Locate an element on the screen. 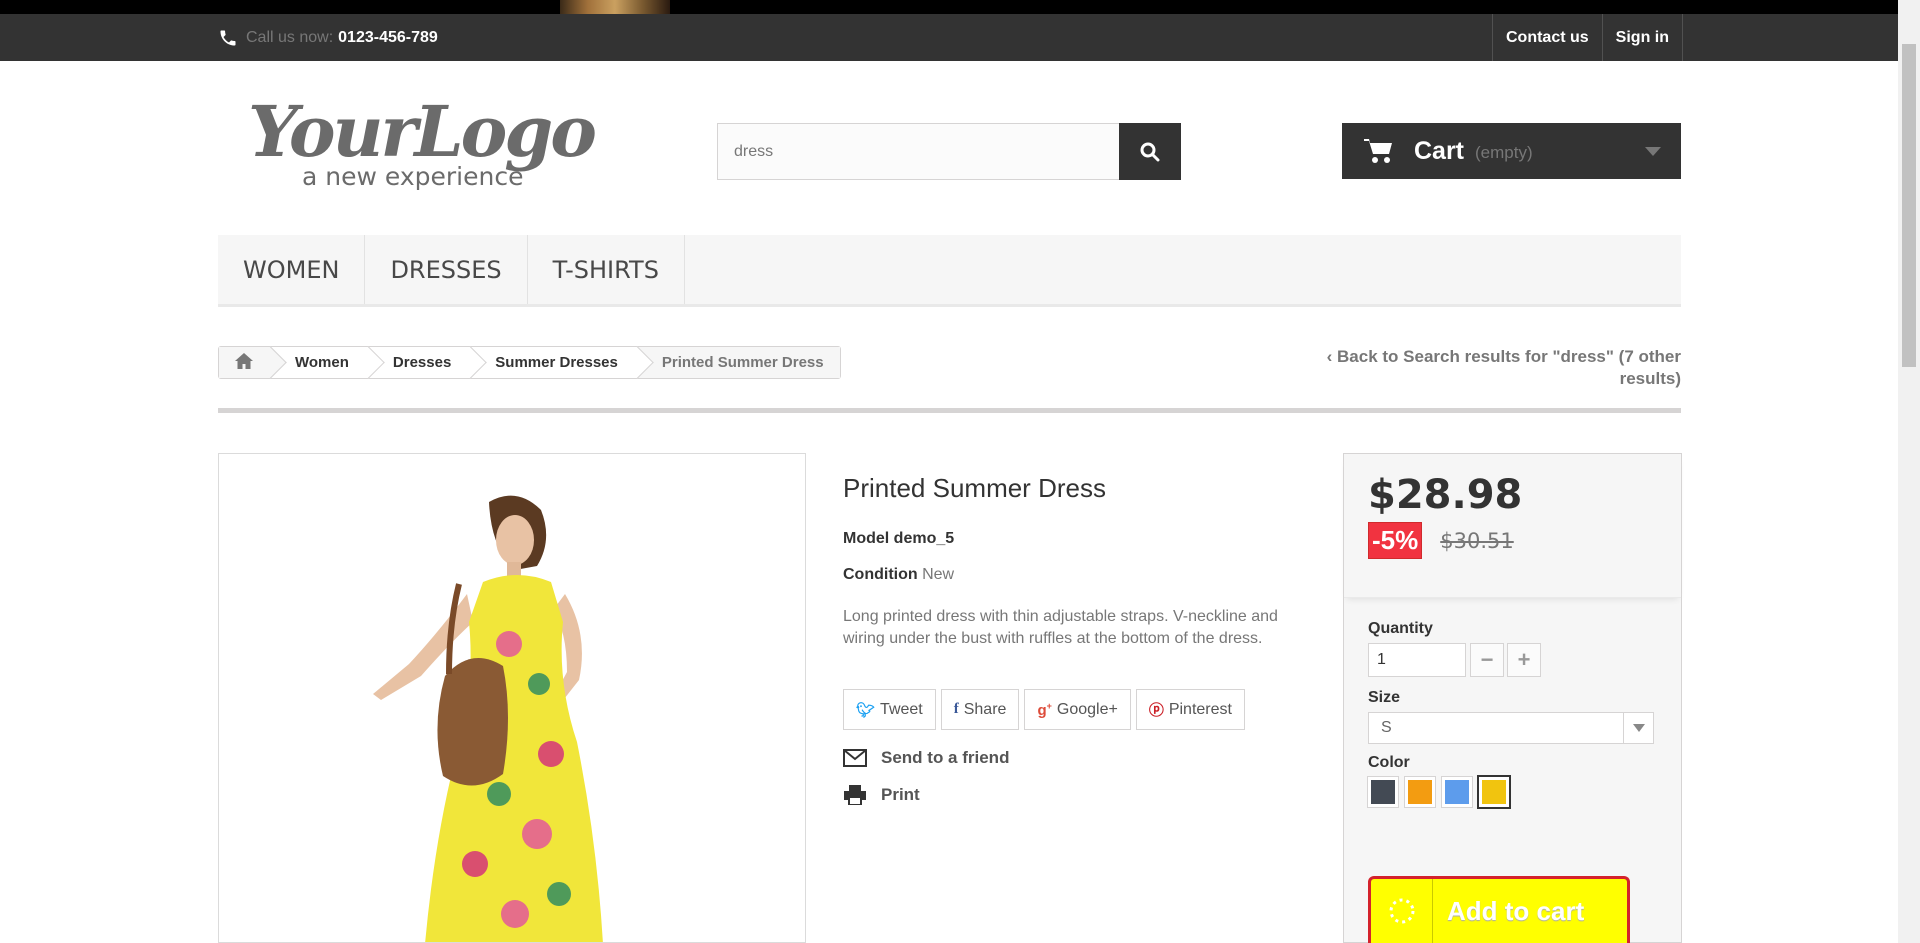  shop-phone: Call us now: 0123-456-789 is located at coordinates (328, 37).